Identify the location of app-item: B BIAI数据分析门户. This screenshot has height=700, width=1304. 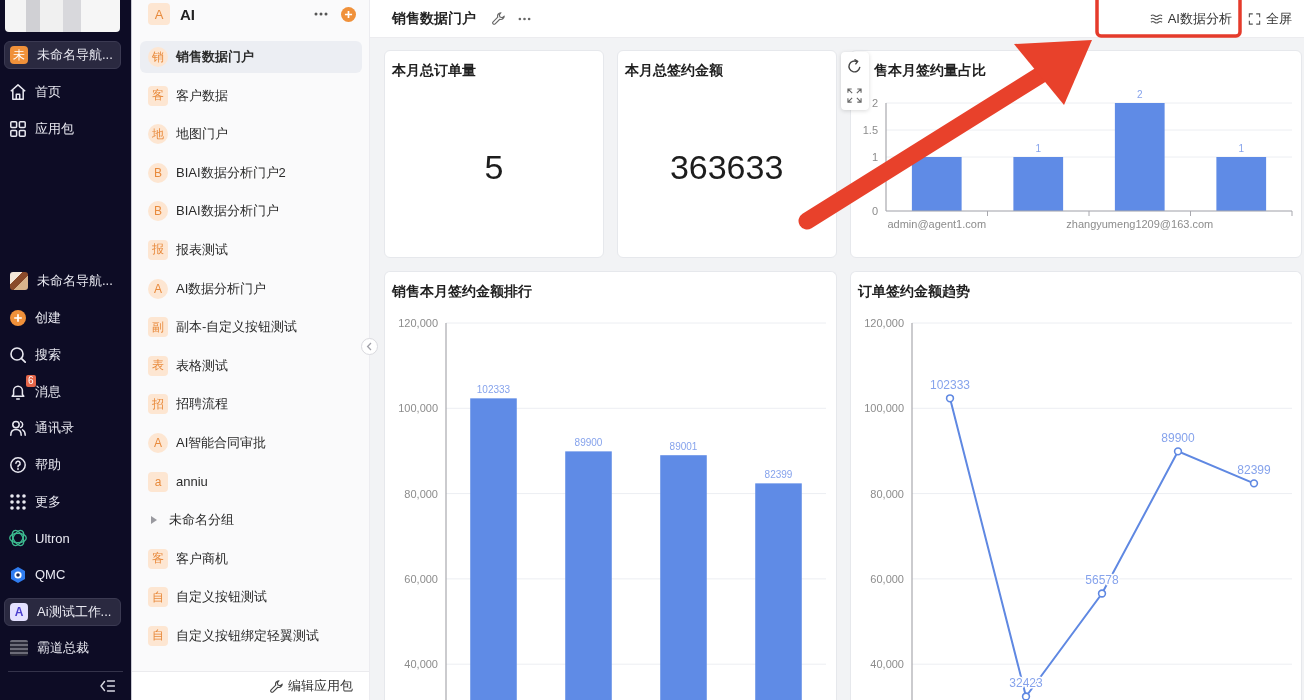
(251, 211).